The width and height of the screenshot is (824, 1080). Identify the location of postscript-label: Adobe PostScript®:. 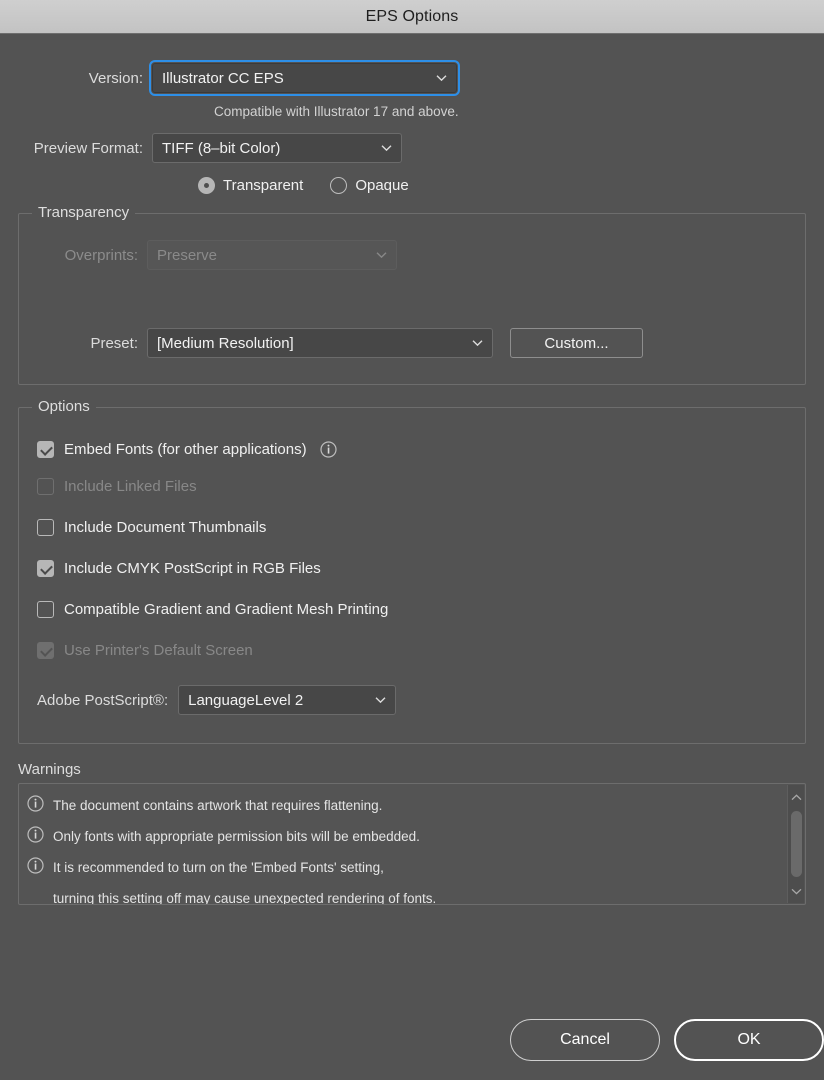
(103, 700).